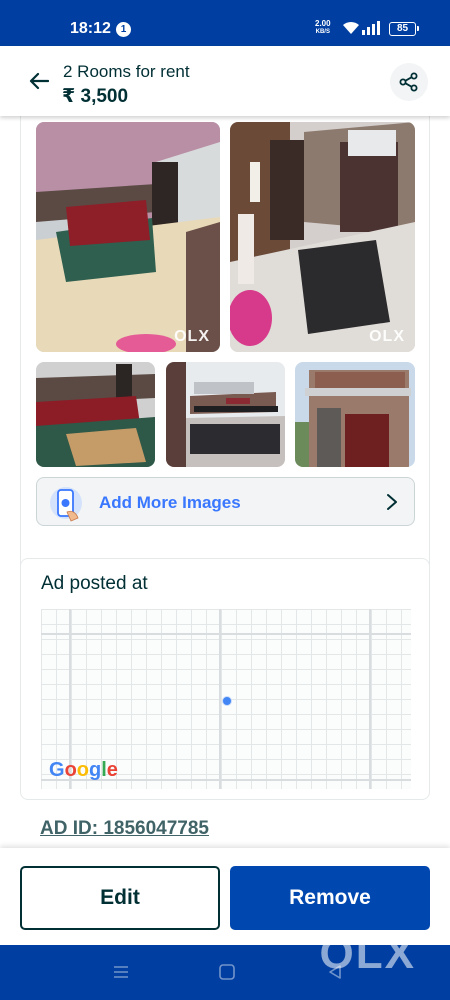 Image resolution: width=450 pixels, height=1000 pixels. I want to click on network-speed-unit: KB/S, so click(322, 32).